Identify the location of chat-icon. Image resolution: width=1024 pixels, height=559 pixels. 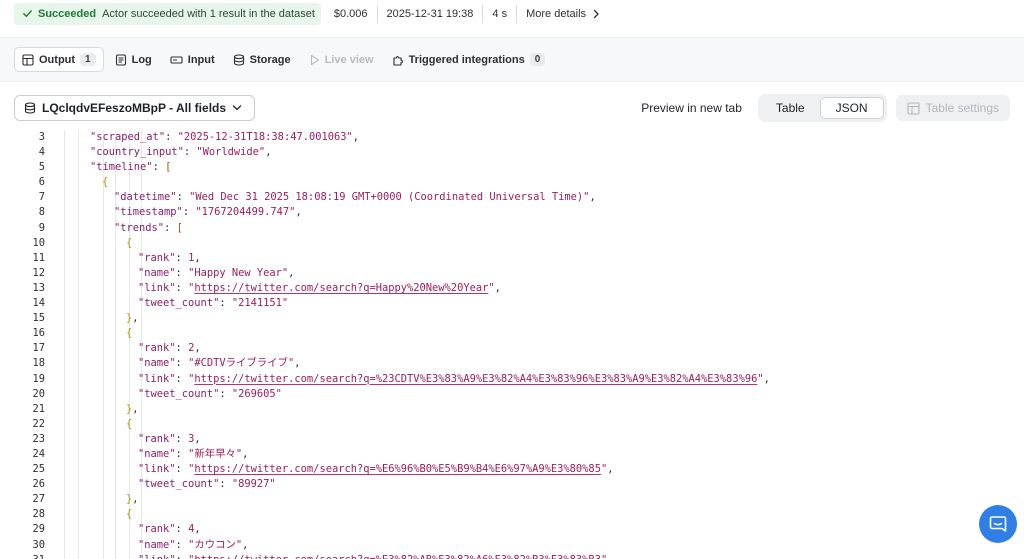
(998, 524).